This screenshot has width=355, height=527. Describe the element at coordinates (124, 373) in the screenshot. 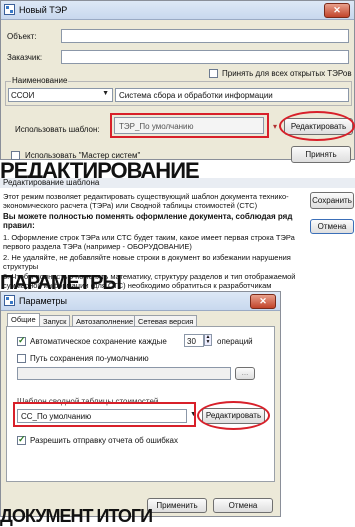

I see `save-path-input` at that location.